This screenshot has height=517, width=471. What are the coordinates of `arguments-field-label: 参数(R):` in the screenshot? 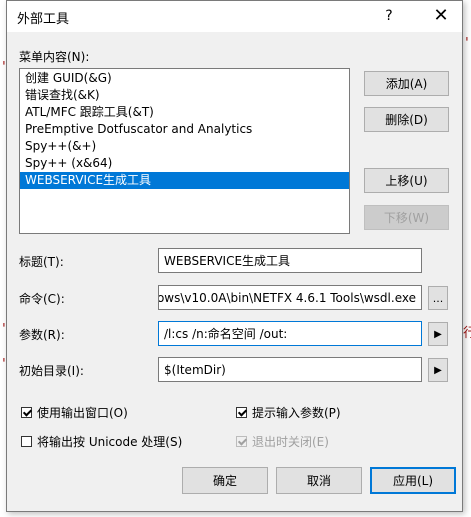 It's located at (42, 335).